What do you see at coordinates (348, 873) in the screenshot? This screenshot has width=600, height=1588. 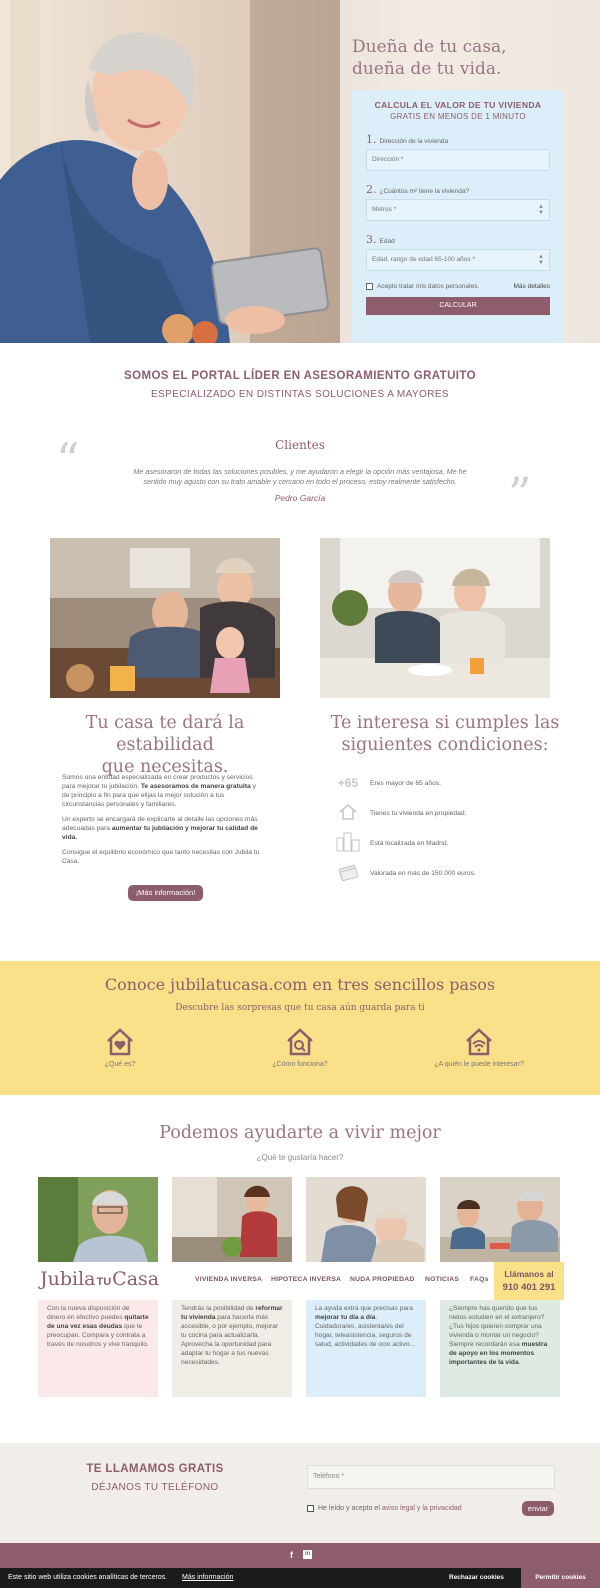 I see `money-icon` at bounding box center [348, 873].